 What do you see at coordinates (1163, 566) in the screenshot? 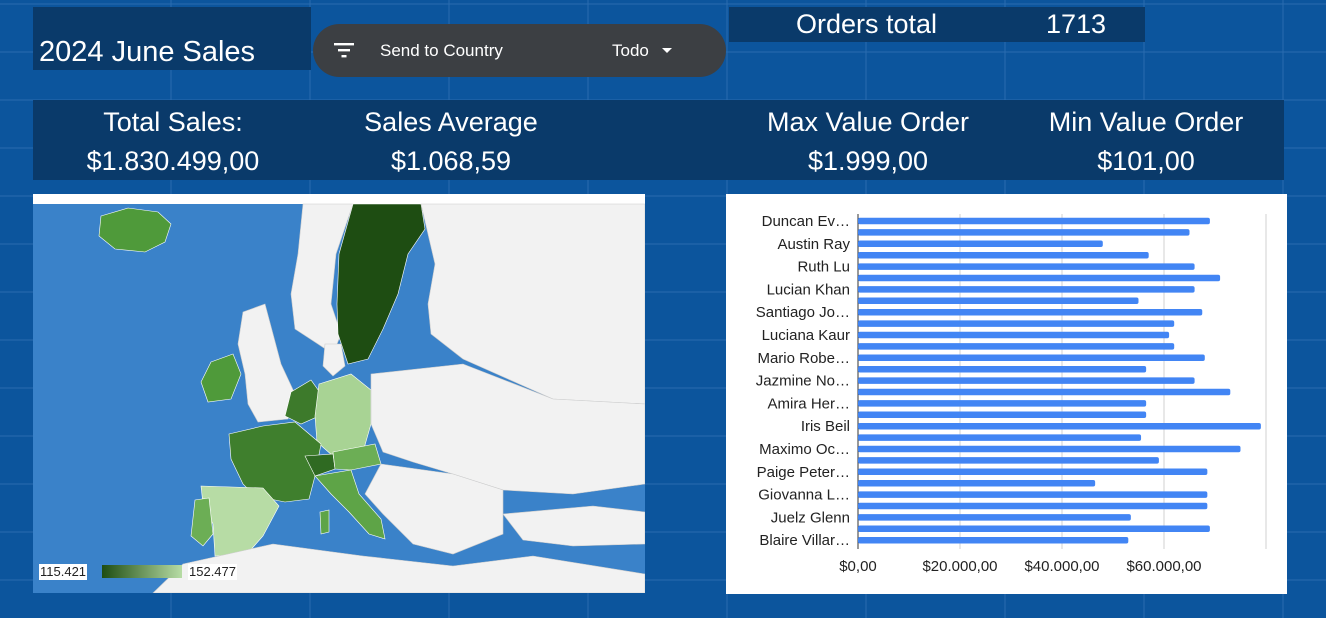
I see `bar-x-tick-label: $60.000,00` at bounding box center [1163, 566].